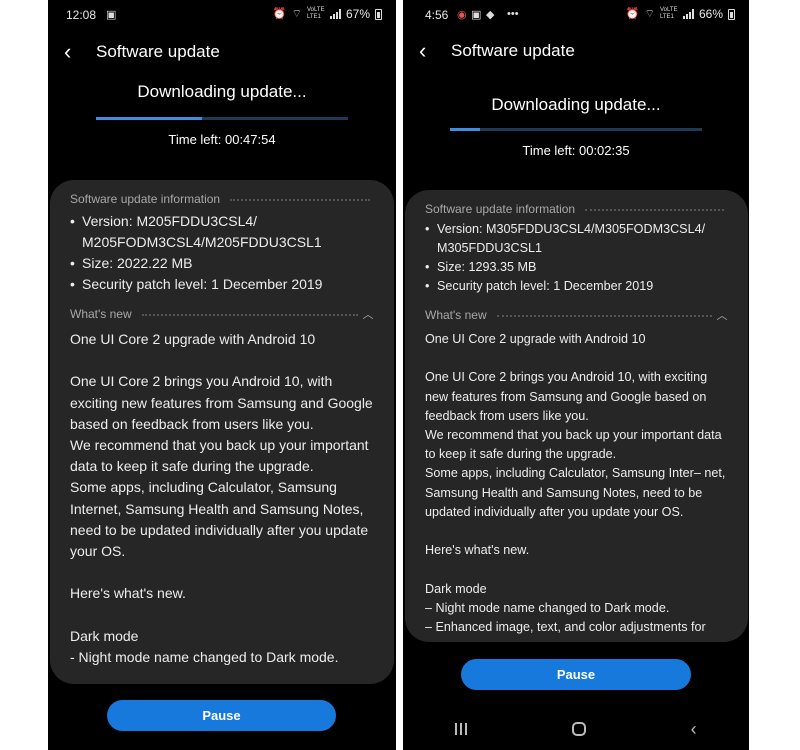 This screenshot has width=800, height=750. I want to click on time-left: Time left: 00:02:35, so click(576, 150).